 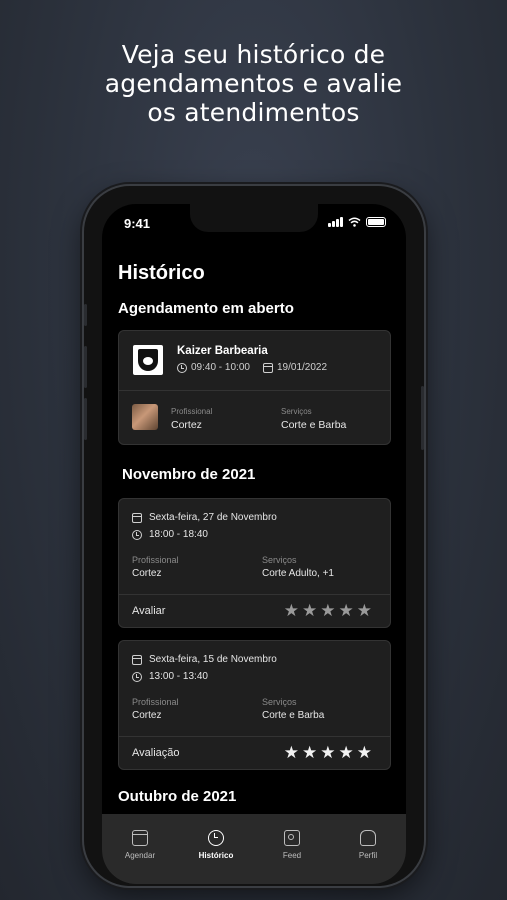 I want to click on appointment-time: 13:00 - 13:40, so click(x=178, y=676).